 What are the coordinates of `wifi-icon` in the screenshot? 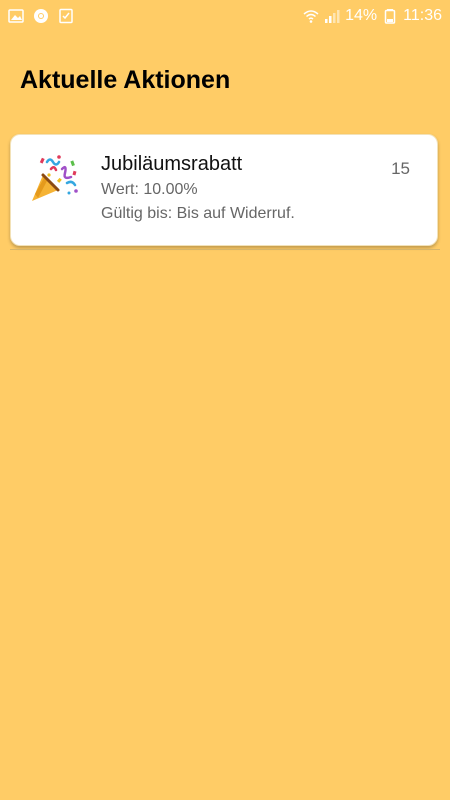 It's located at (311, 16).